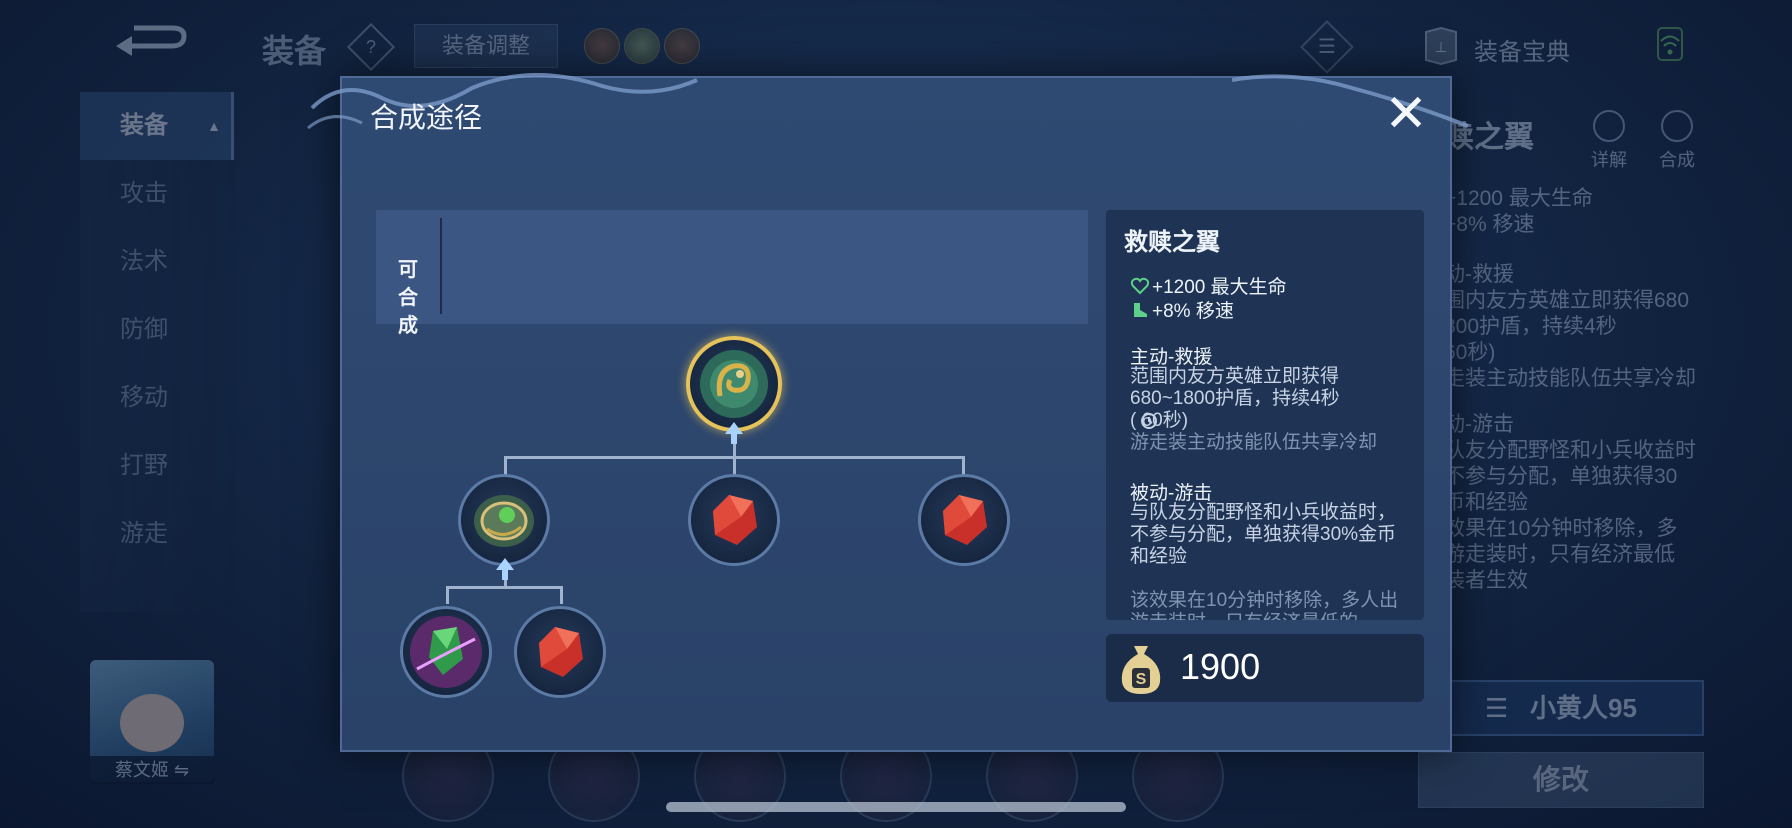 The width and height of the screenshot is (1792, 828). Describe the element at coordinates (1479, 424) in the screenshot. I see `rp-line: 动-游击` at that location.